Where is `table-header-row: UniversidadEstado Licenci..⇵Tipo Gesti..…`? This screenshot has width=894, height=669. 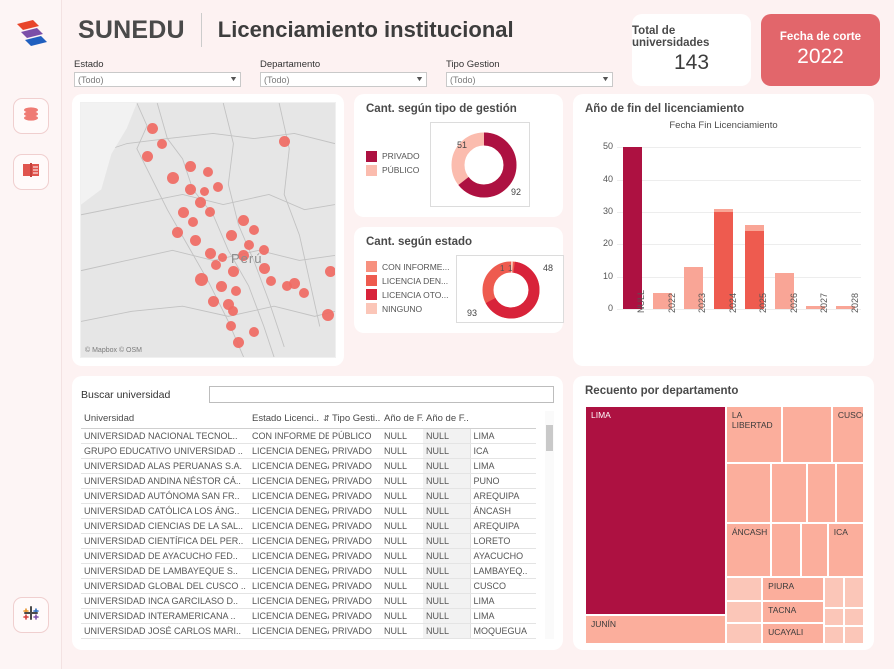 table-header-row: UniversidadEstado Licenci..⇵Tipo Gesti..… is located at coordinates (308, 420).